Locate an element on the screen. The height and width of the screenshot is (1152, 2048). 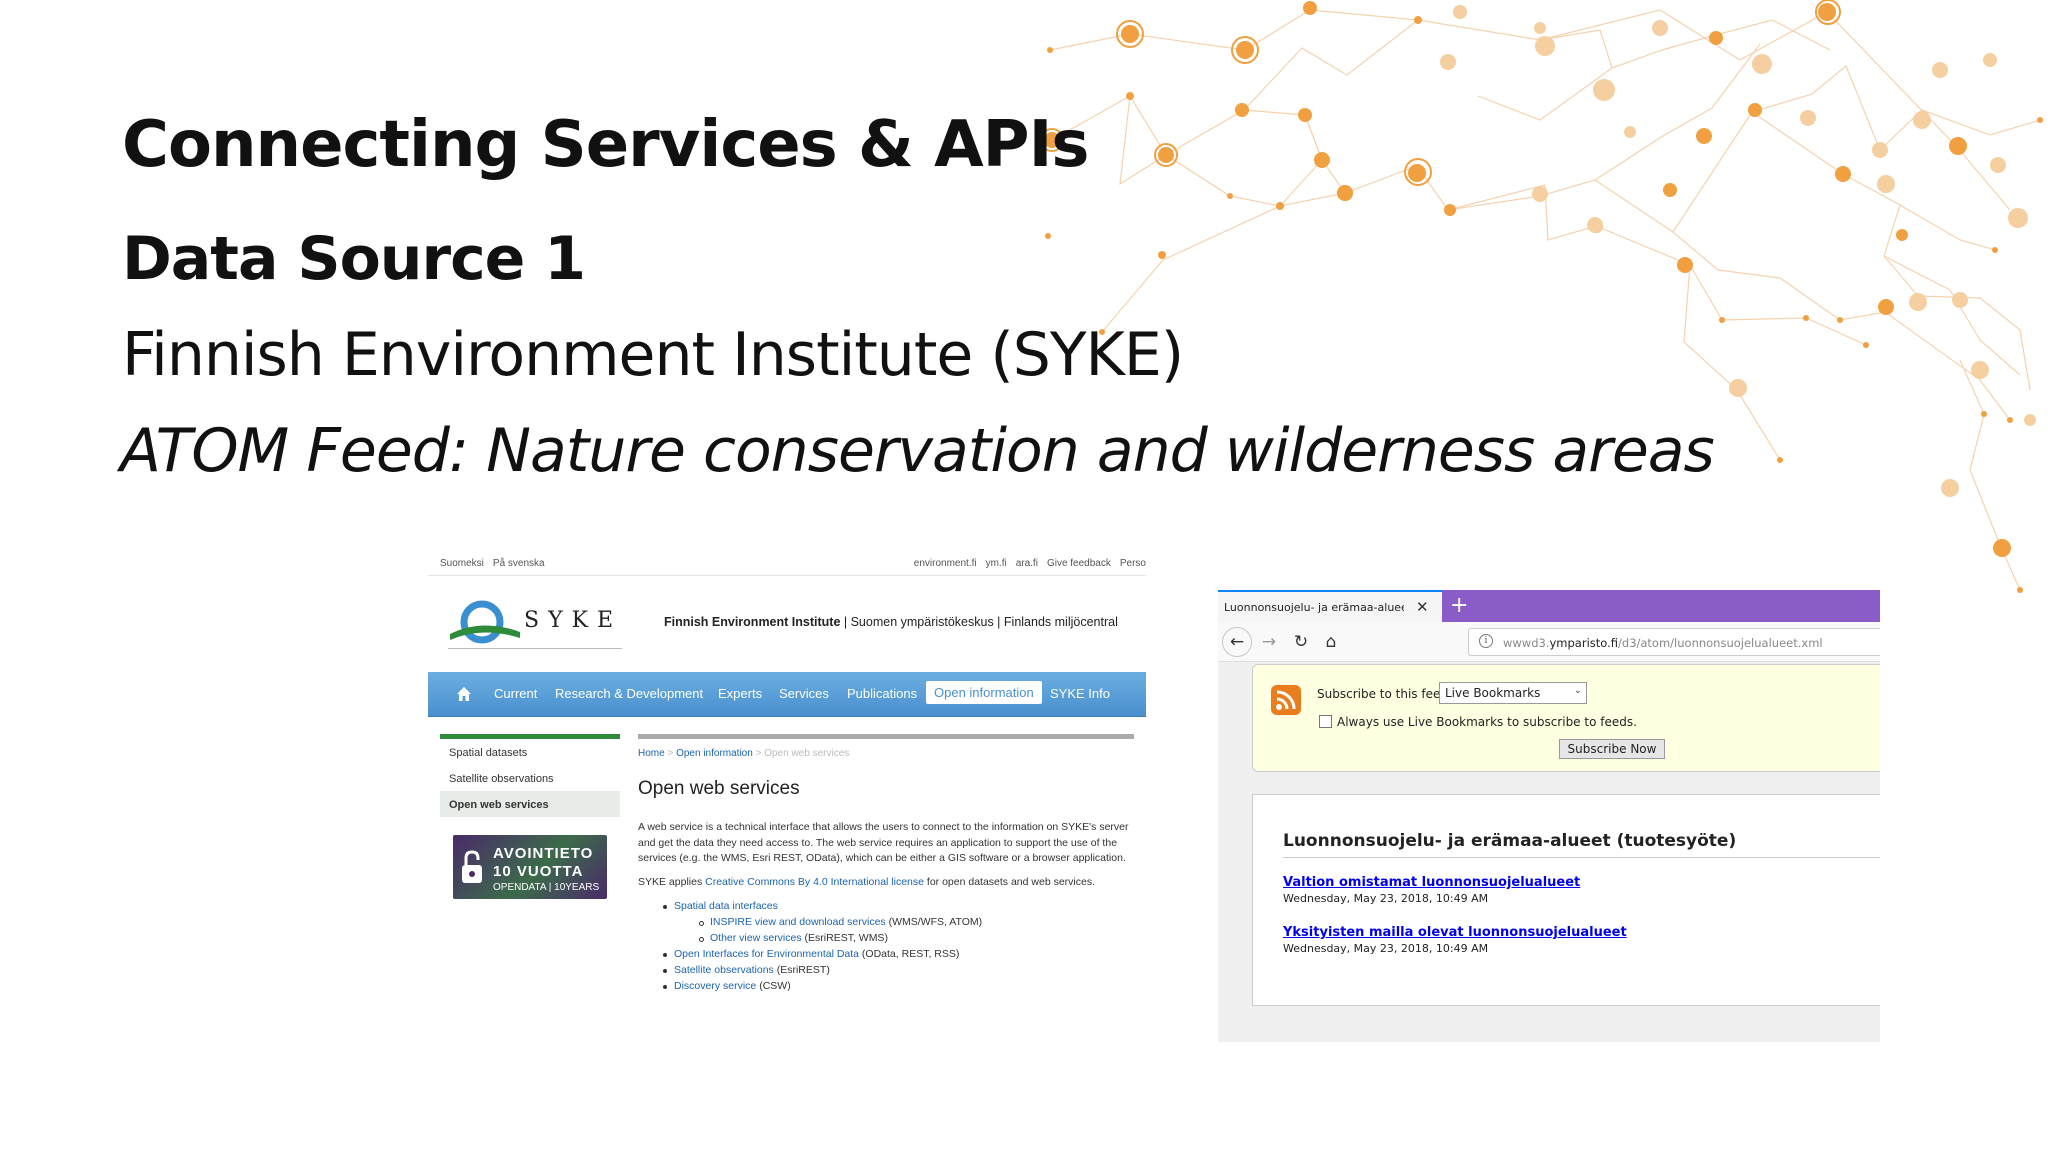
license-text-start: SYKE applies is located at coordinates (672, 881).